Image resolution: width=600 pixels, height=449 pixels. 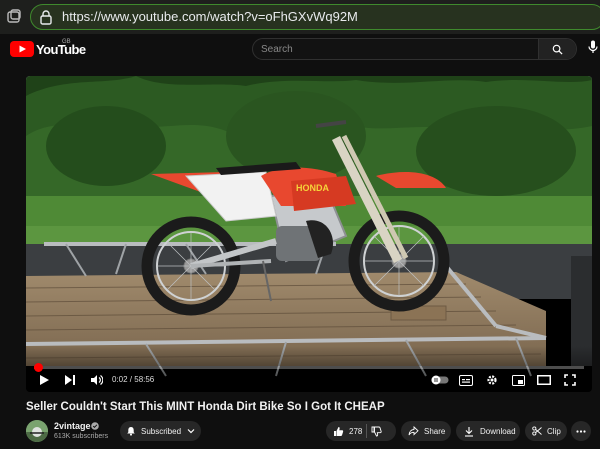 I want to click on clip-button: Clip, so click(x=546, y=431).